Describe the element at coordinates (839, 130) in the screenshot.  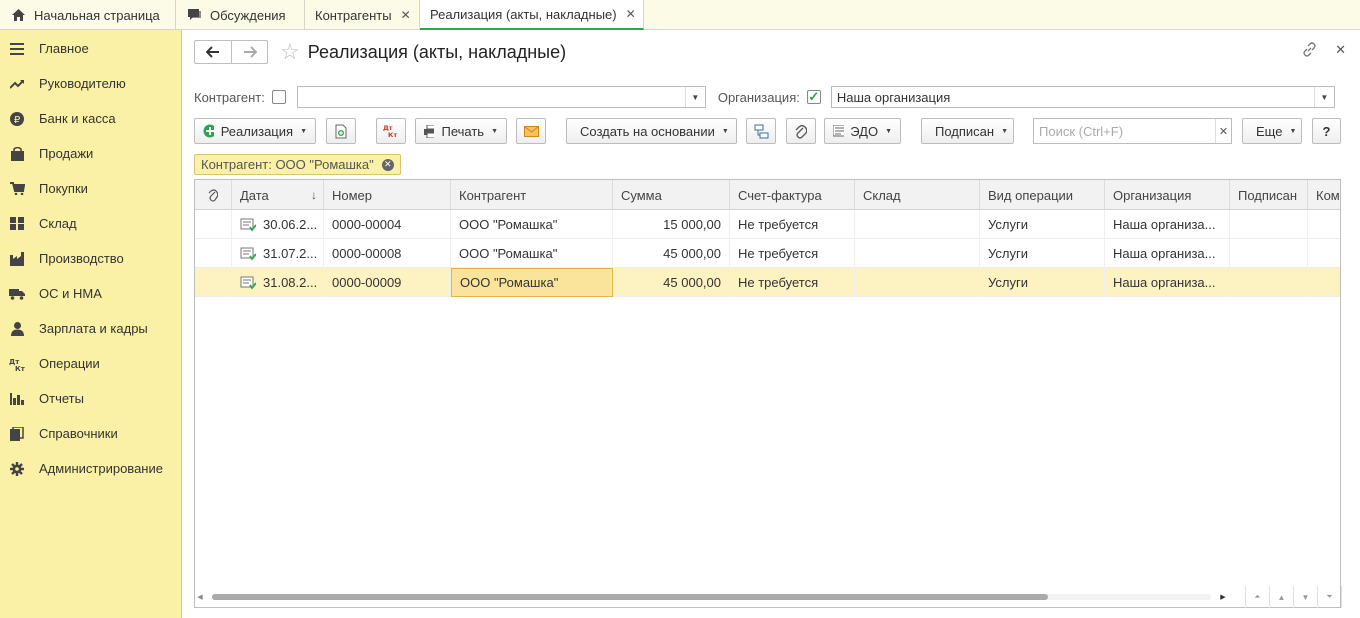
I see `edo-icon` at that location.